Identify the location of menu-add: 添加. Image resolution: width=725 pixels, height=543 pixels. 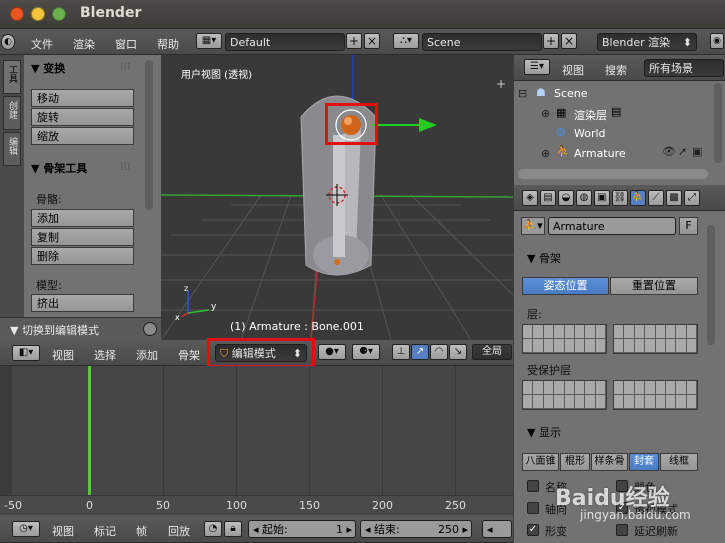
(147, 355).